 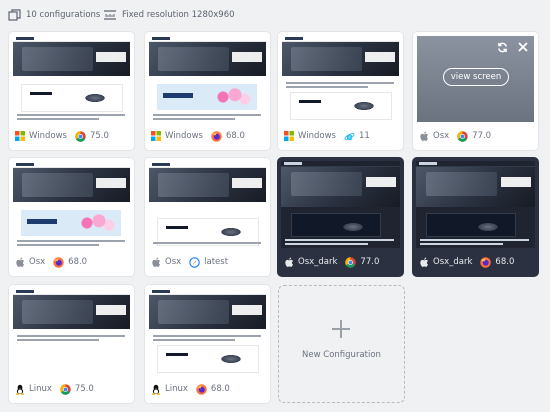 I want to click on config-card: Osx latest, so click(x=207, y=217).